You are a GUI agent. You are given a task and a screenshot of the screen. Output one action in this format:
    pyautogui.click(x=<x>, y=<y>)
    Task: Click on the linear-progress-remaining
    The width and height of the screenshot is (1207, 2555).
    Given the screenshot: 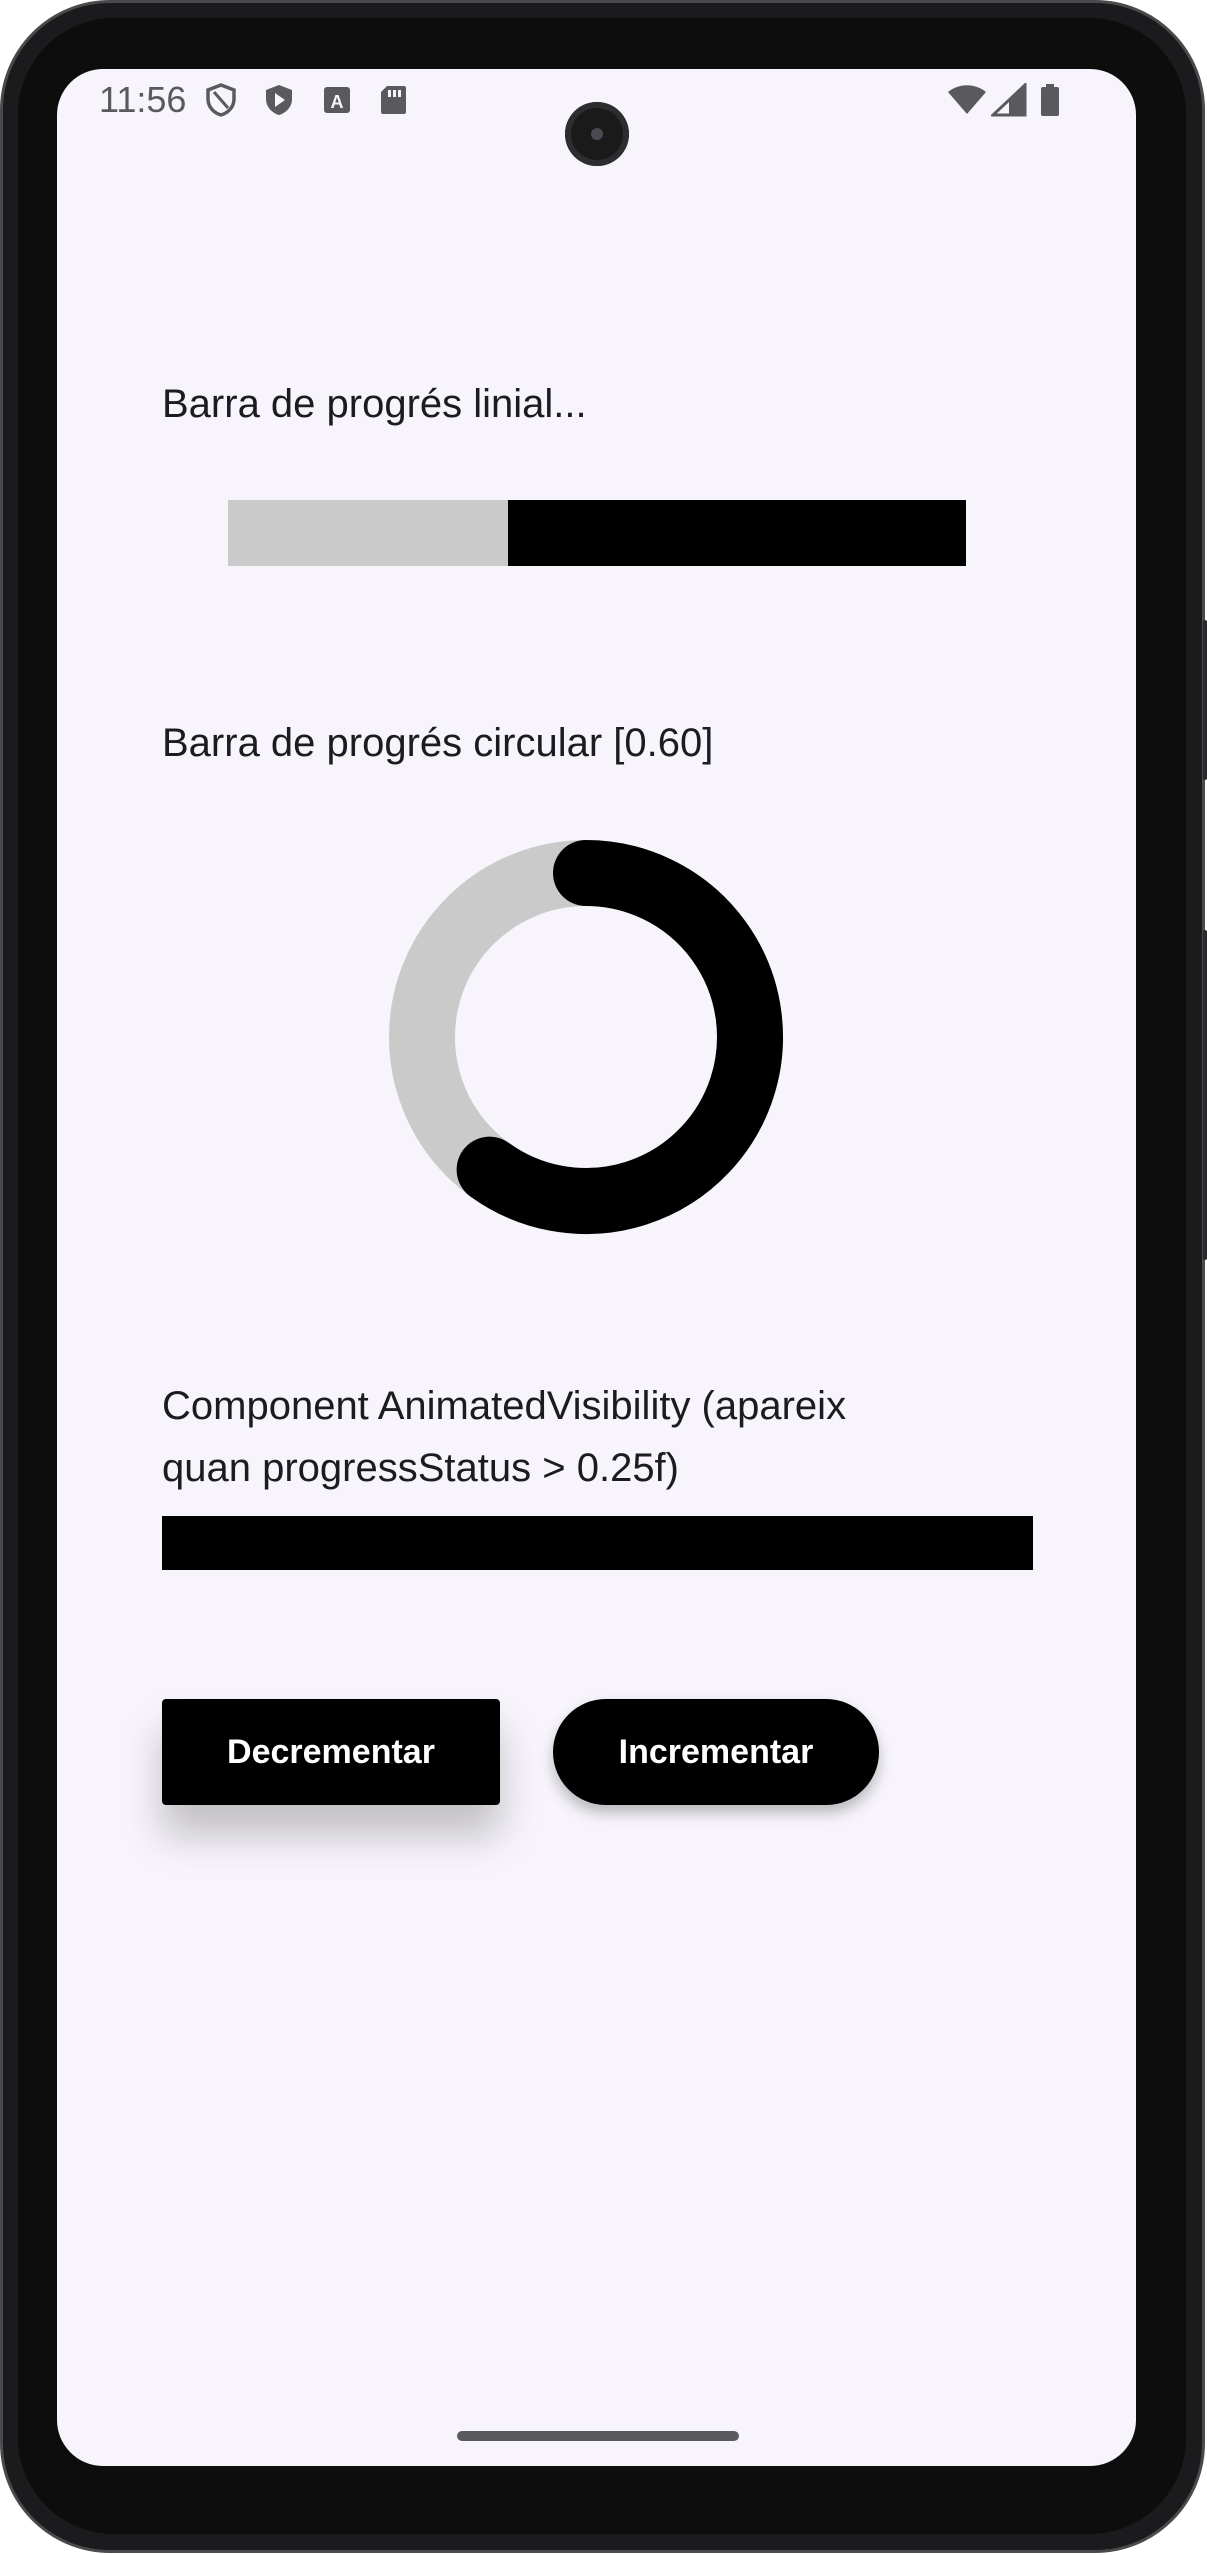 What is the action you would take?
    pyautogui.click(x=368, y=533)
    